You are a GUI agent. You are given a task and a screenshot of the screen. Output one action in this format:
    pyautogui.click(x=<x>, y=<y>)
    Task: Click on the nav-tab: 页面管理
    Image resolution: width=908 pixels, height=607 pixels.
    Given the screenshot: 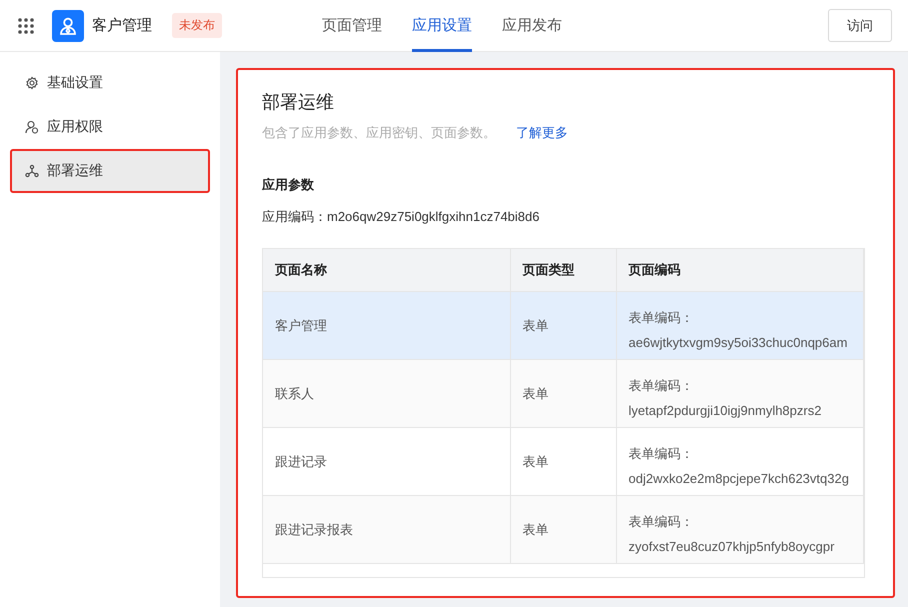 What is the action you would take?
    pyautogui.click(x=352, y=26)
    